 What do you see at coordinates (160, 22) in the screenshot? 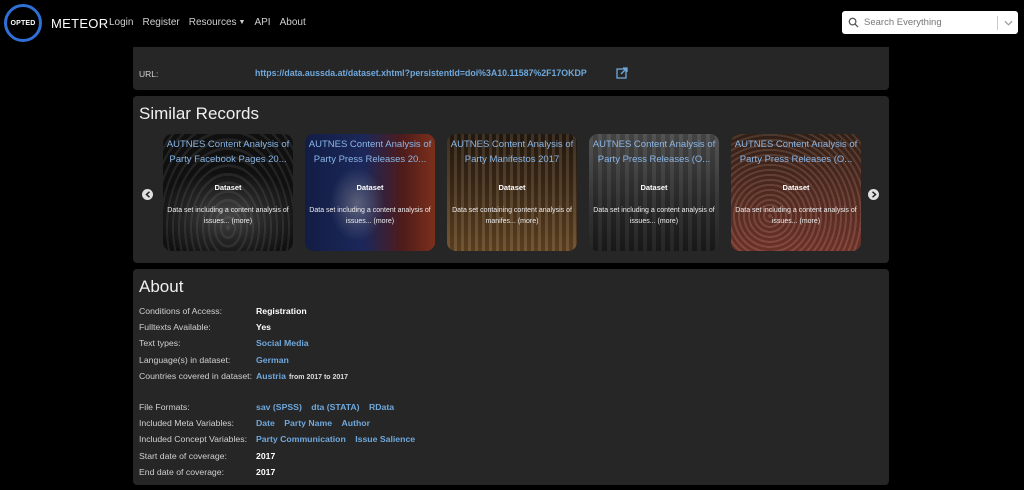
I see `nav-register: Register` at bounding box center [160, 22].